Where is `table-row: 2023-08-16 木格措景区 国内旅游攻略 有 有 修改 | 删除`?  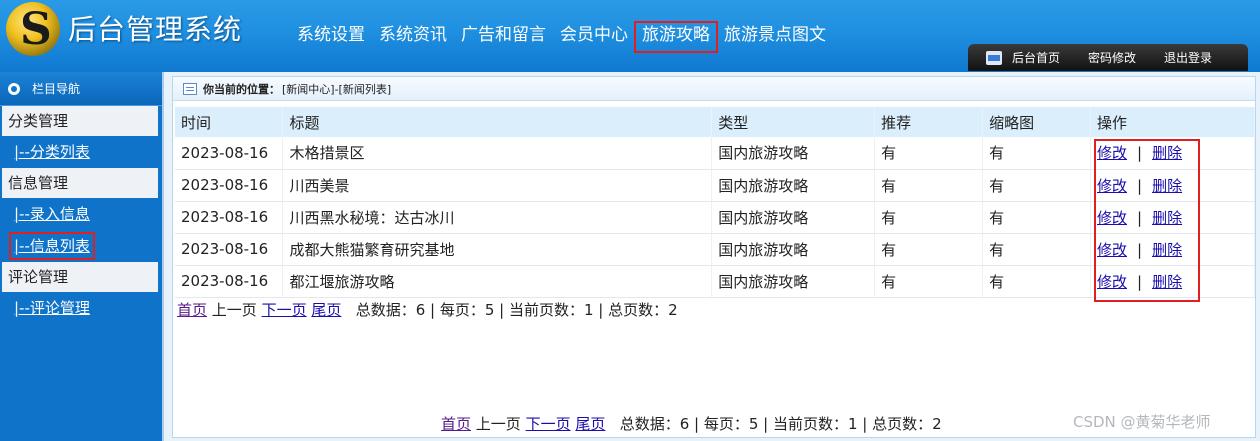 table-row: 2023-08-16 木格措景区 国内旅游攻略 有 有 修改 | 删除 is located at coordinates (715, 153).